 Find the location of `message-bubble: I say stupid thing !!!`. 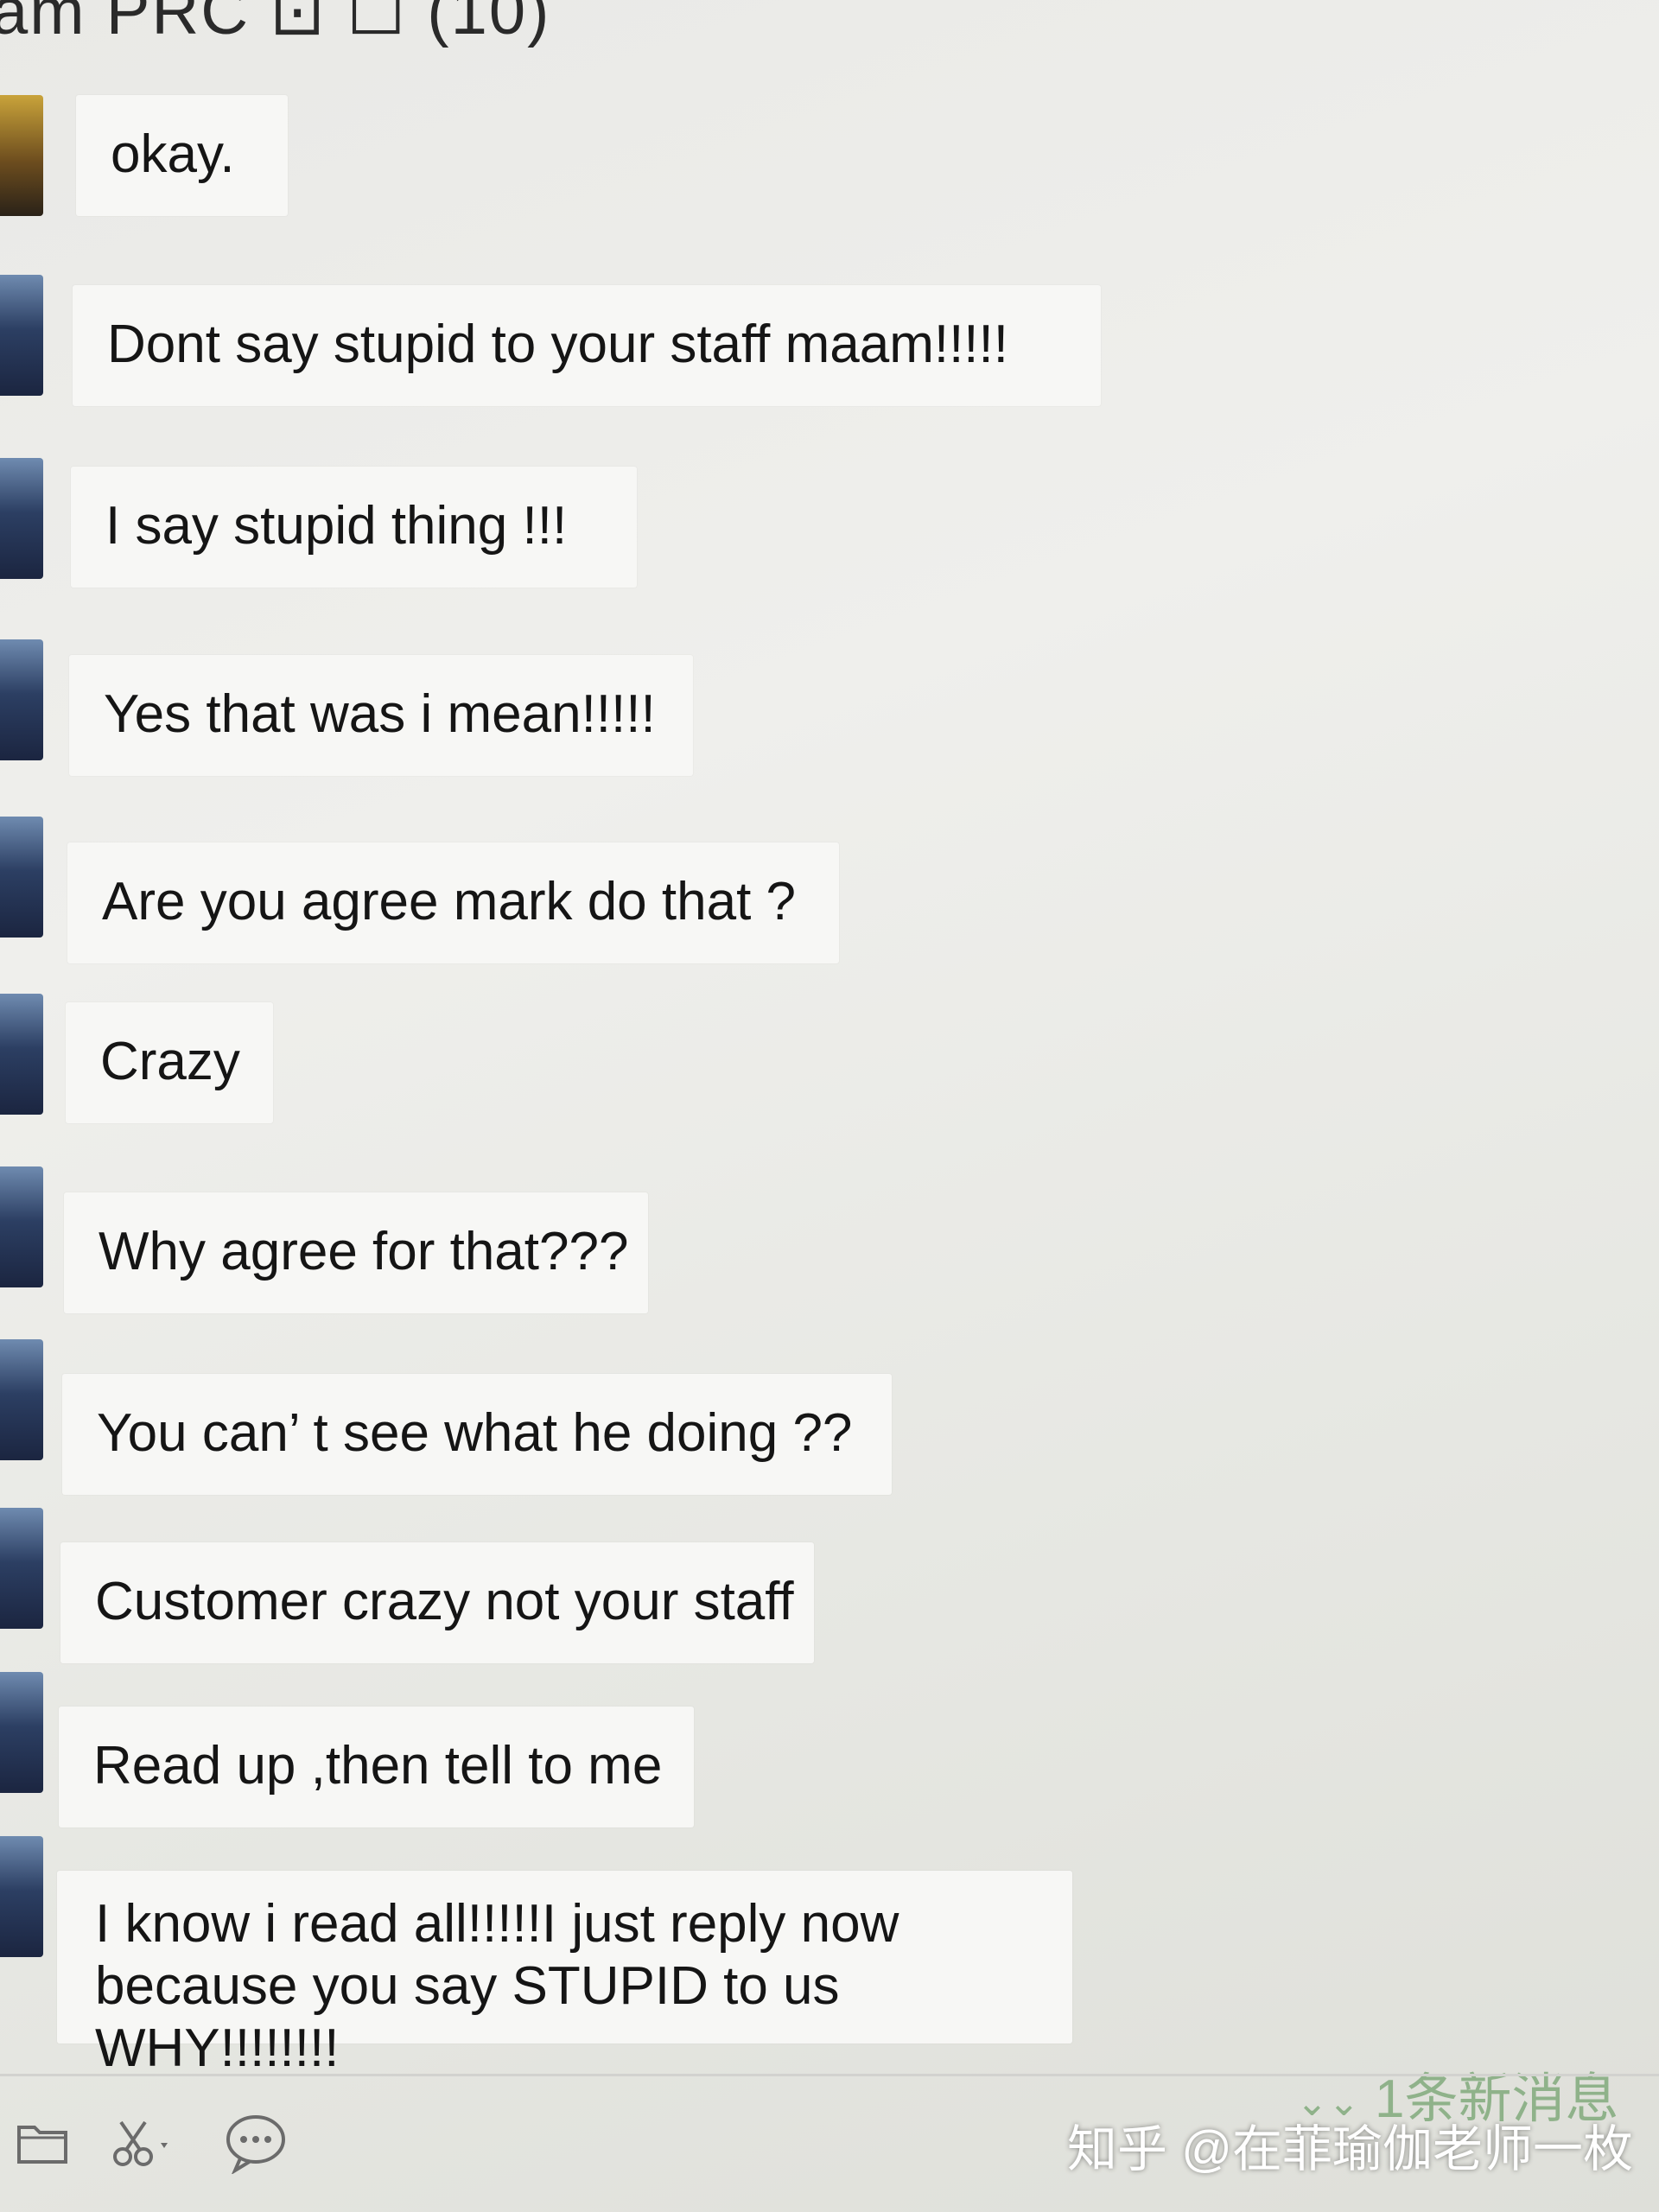

message-bubble: I say stupid thing !!! is located at coordinates (354, 527).